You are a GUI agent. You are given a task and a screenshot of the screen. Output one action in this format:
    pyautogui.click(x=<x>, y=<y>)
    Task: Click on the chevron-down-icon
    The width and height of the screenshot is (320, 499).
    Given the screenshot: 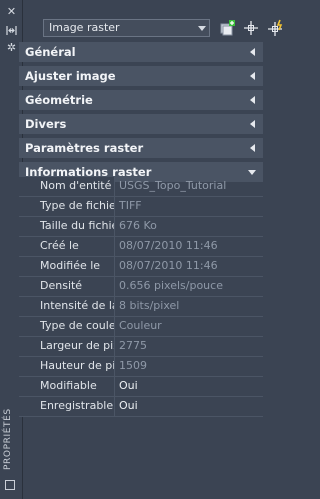 What is the action you would take?
    pyautogui.click(x=202, y=28)
    